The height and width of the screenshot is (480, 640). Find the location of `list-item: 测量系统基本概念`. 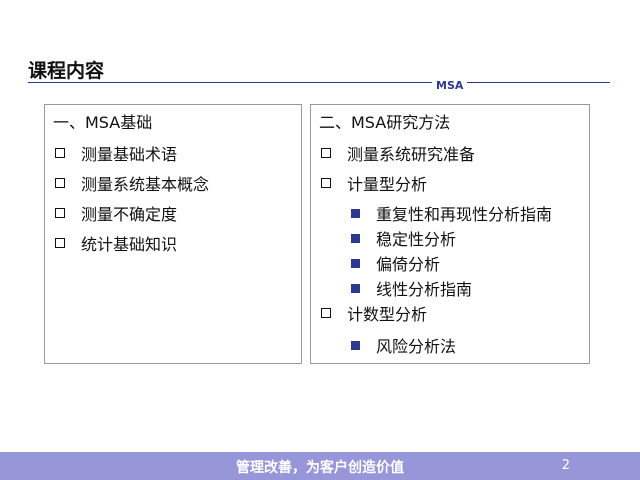

list-item: 测量系统基本概念 is located at coordinates (131, 183).